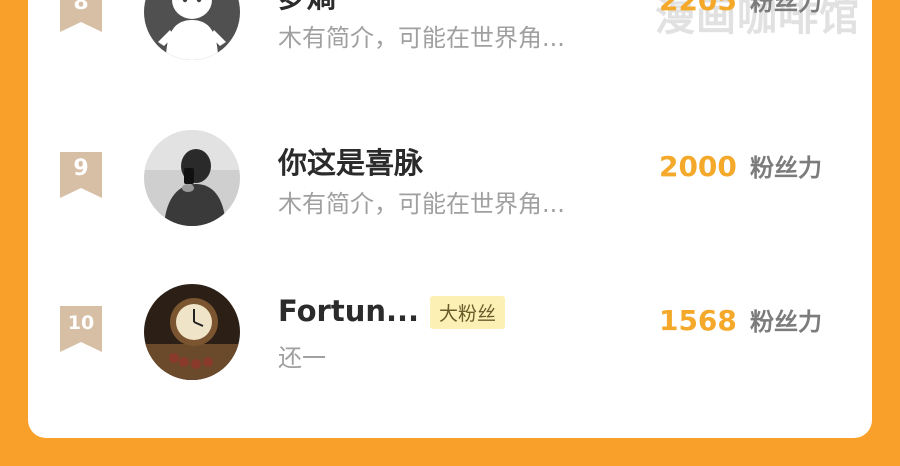  Describe the element at coordinates (192, 332) in the screenshot. I see `clock-avatar-icon` at that location.